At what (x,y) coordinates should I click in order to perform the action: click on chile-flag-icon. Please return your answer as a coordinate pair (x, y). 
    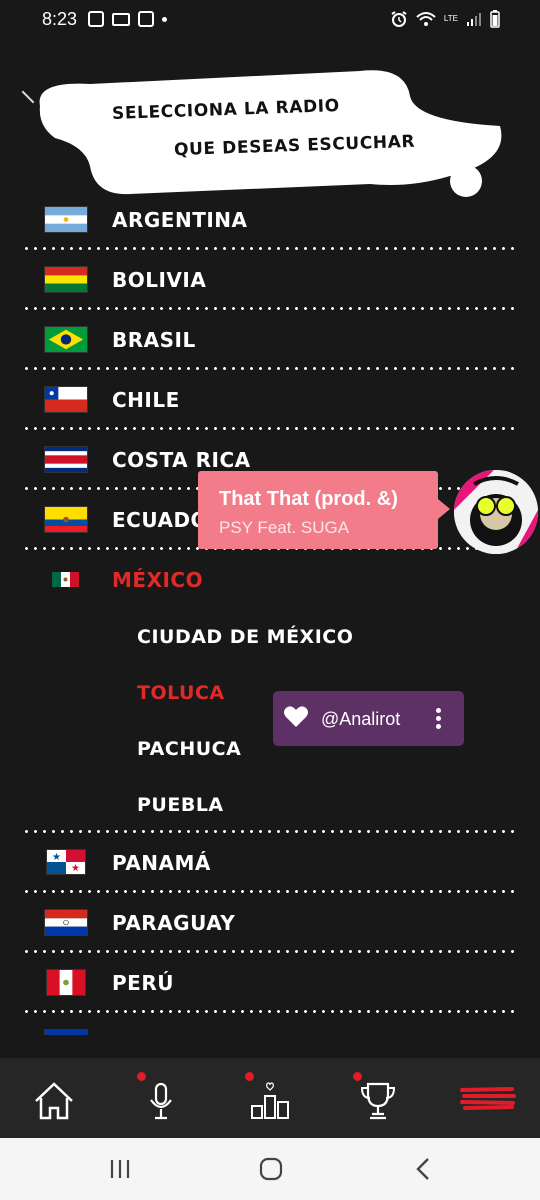
    Looking at the image, I should click on (66, 399).